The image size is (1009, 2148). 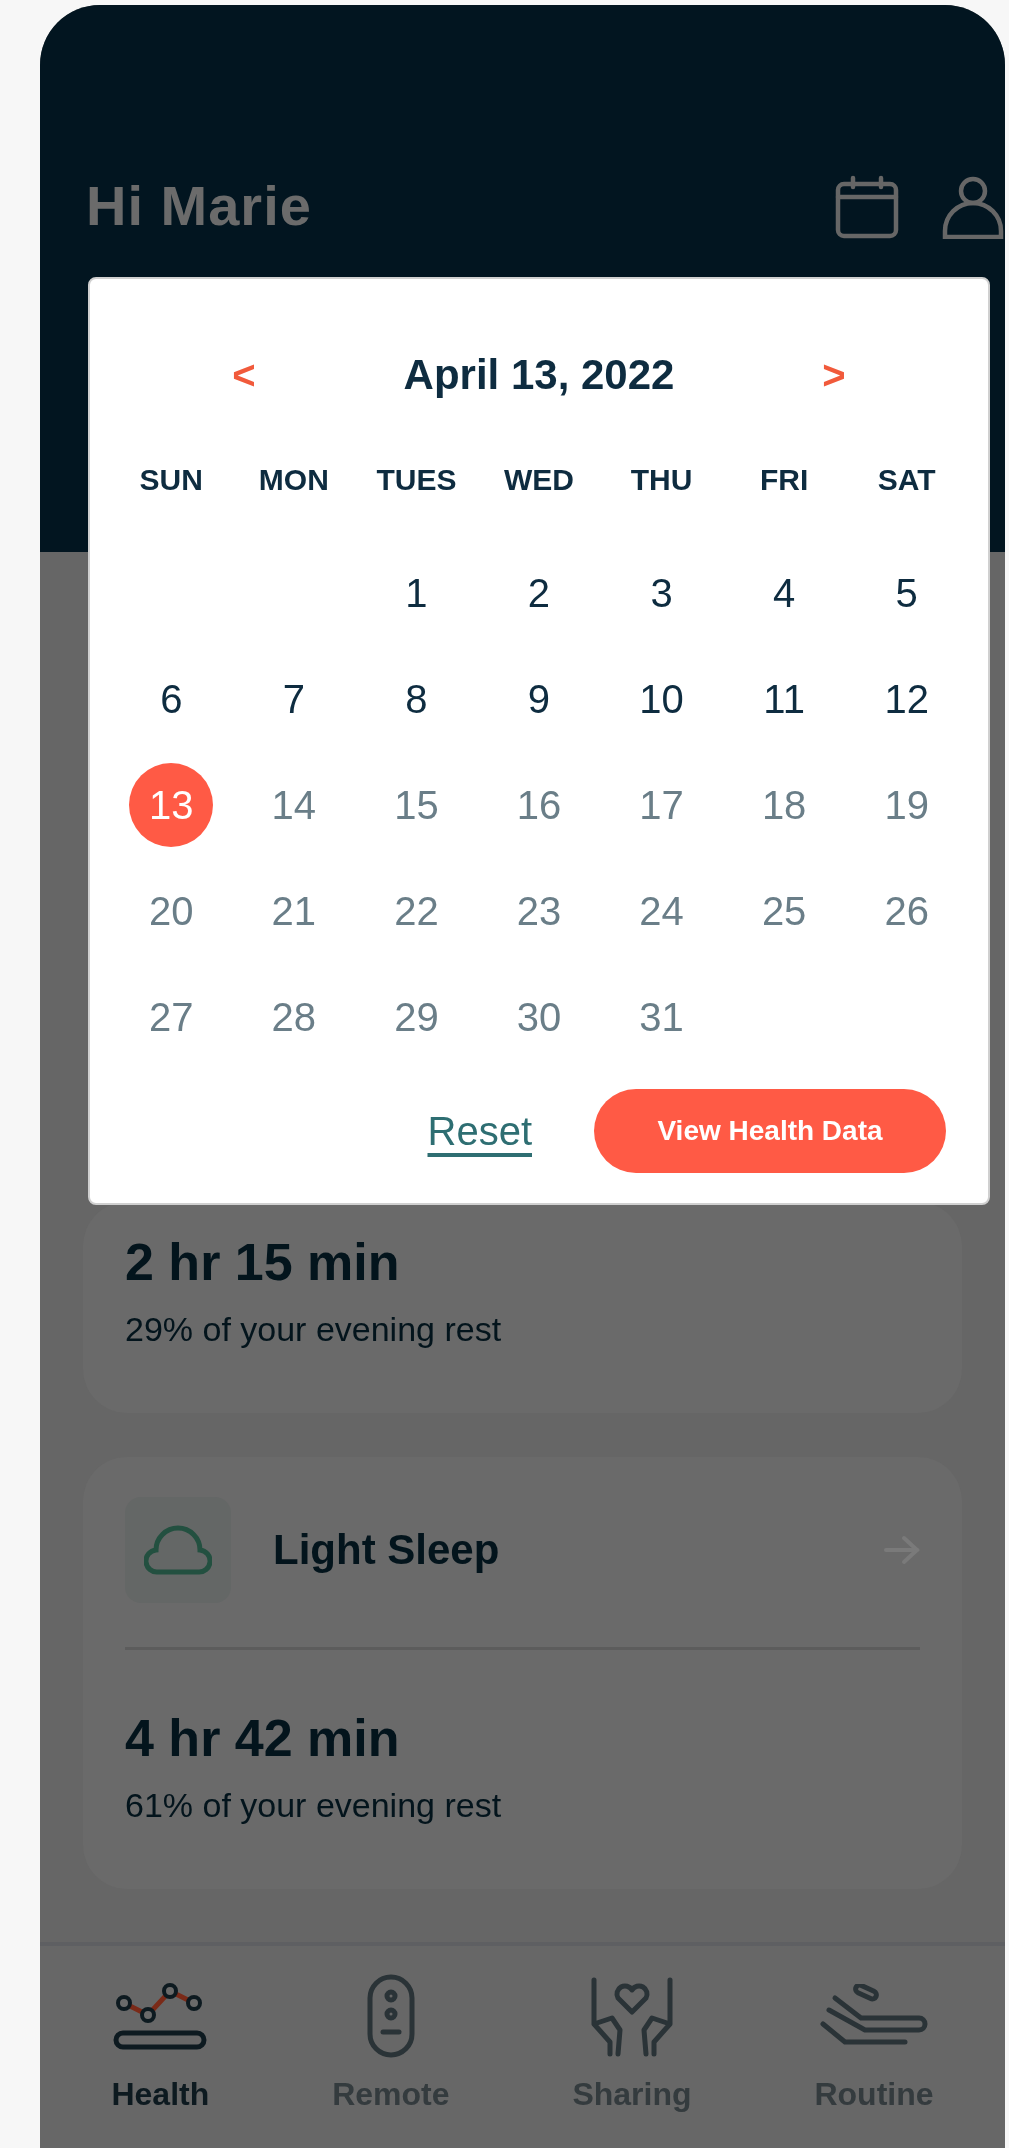 What do you see at coordinates (906, 699) in the screenshot?
I see `calendar-day: 12` at bounding box center [906, 699].